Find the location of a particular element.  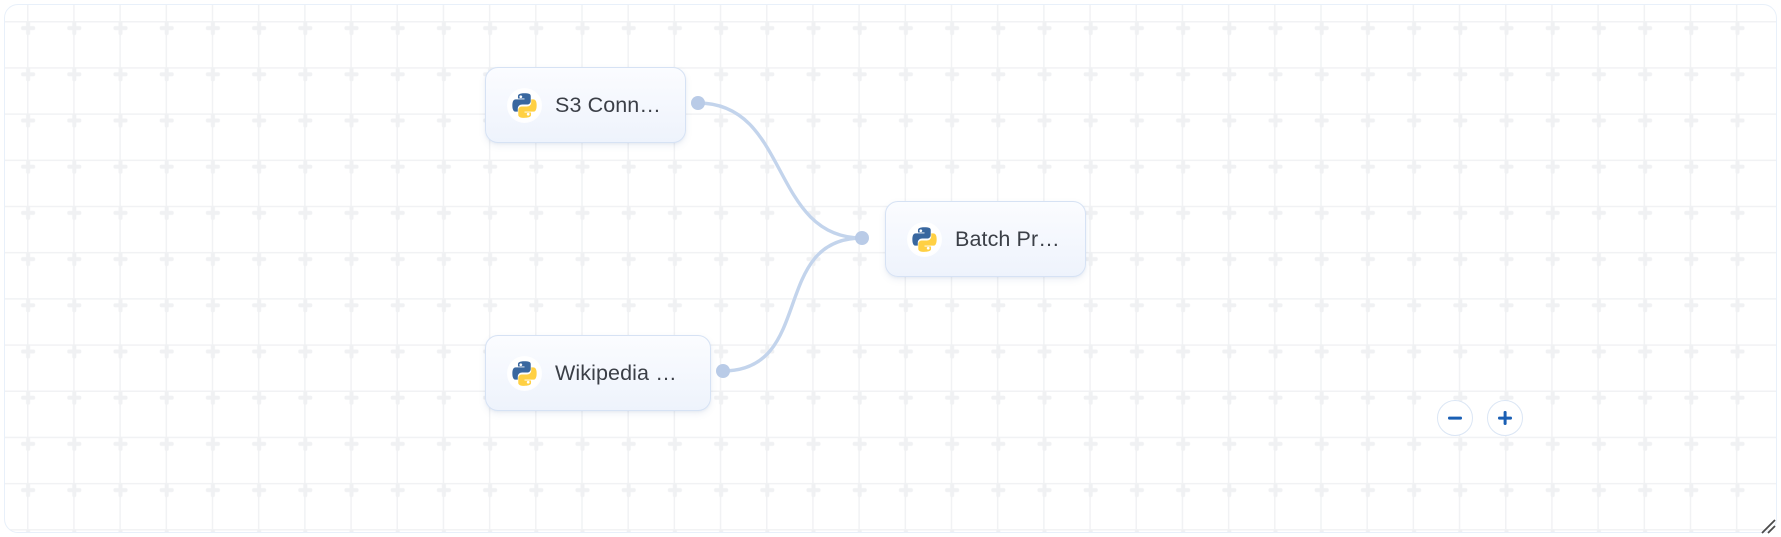

node-batch-predict: Batch Predict is located at coordinates (985, 239).